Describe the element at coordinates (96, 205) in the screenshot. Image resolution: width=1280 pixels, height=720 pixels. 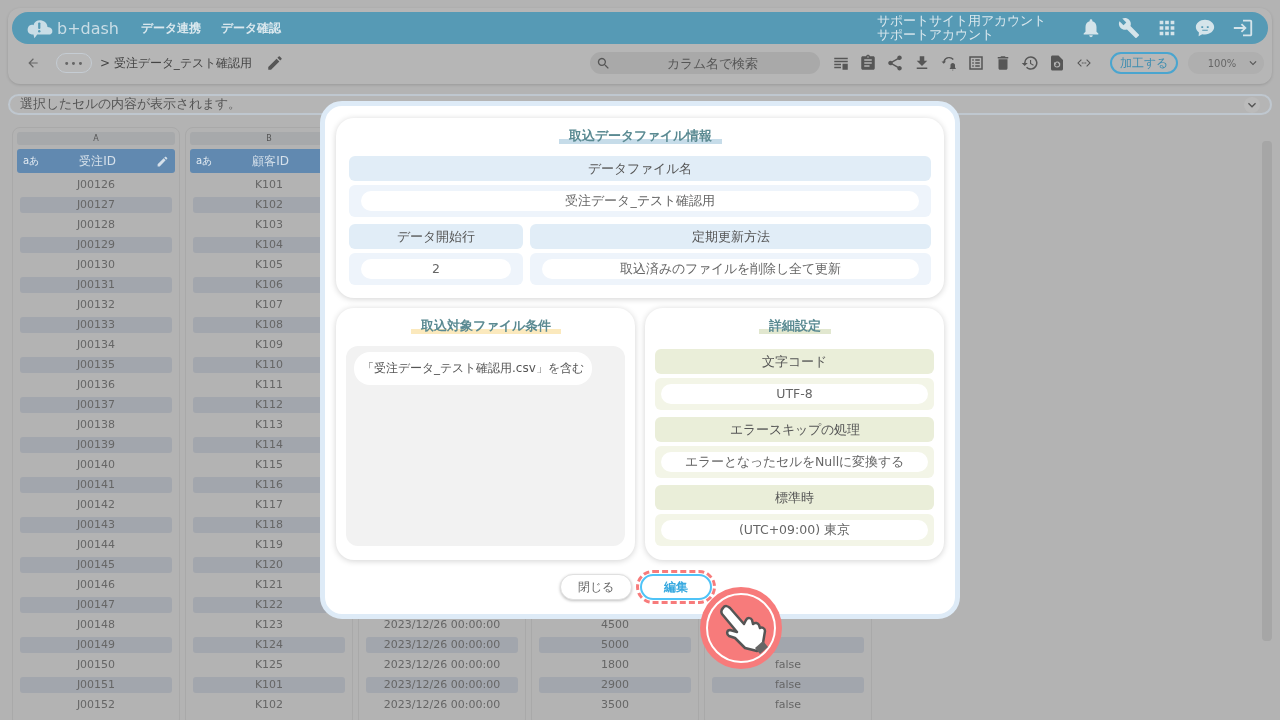
I see `table-cell: J00127` at that location.